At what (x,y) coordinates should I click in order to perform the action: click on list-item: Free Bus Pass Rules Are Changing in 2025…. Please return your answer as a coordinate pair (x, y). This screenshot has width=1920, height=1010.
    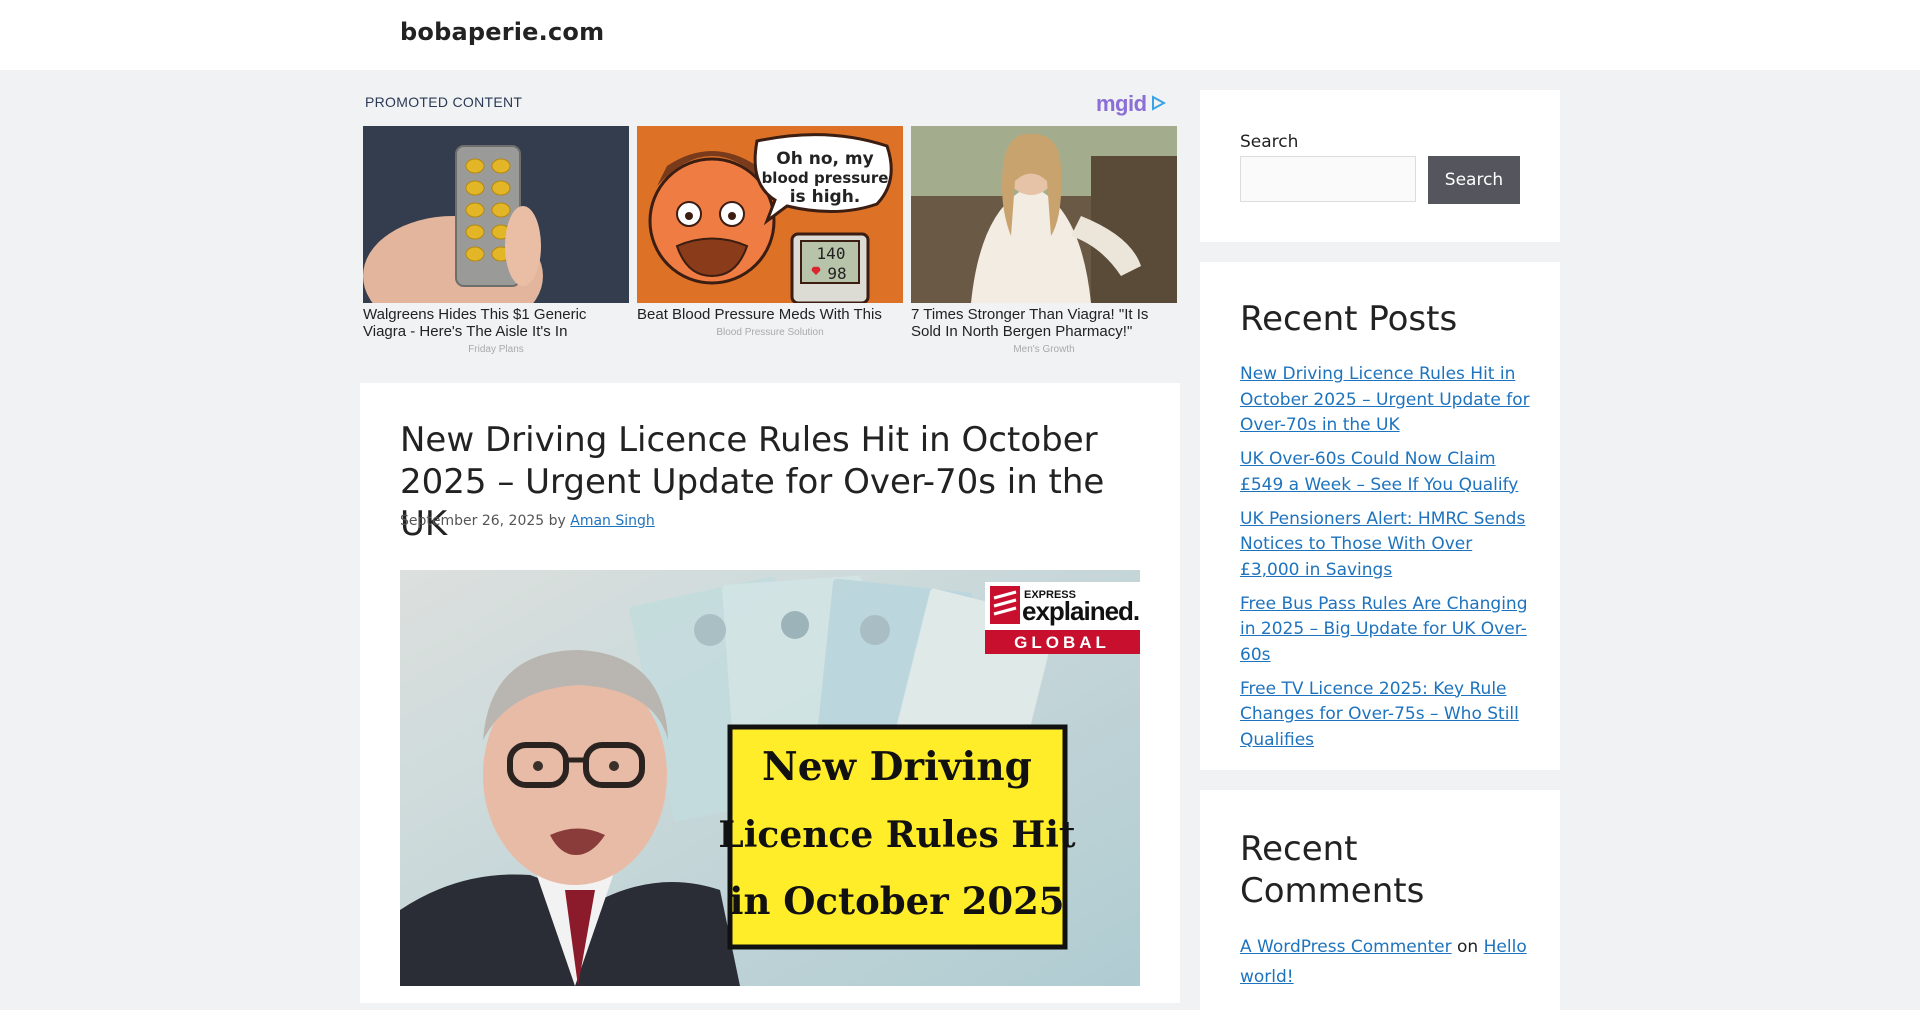
    Looking at the image, I should click on (1385, 630).